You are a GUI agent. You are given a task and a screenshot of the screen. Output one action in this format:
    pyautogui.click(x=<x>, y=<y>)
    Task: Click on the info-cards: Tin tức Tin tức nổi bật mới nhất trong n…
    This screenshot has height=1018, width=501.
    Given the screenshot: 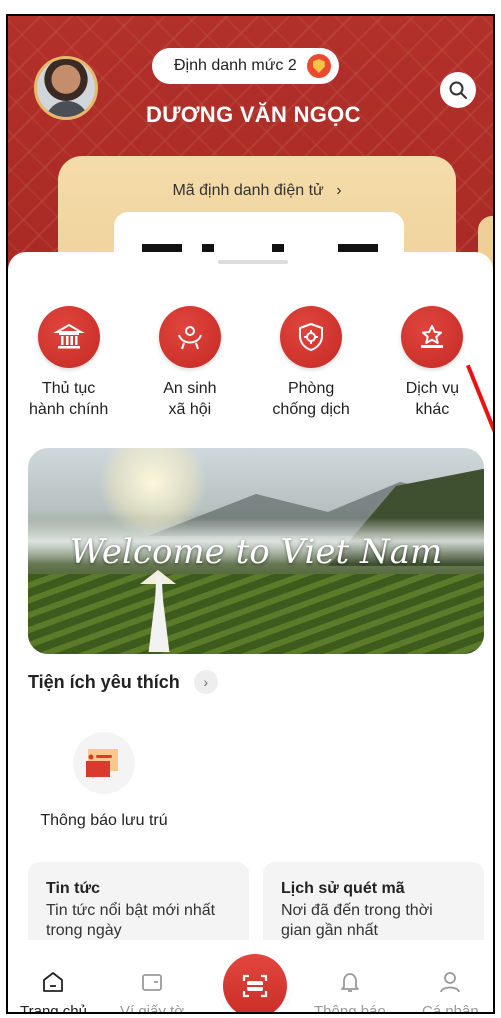 What is the action you would take?
    pyautogui.click(x=256, y=907)
    